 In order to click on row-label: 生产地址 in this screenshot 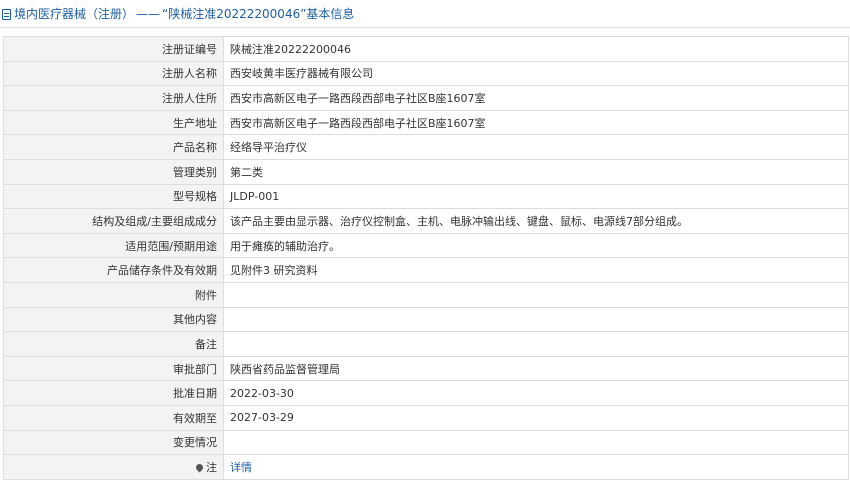, I will do `click(113, 122)`.